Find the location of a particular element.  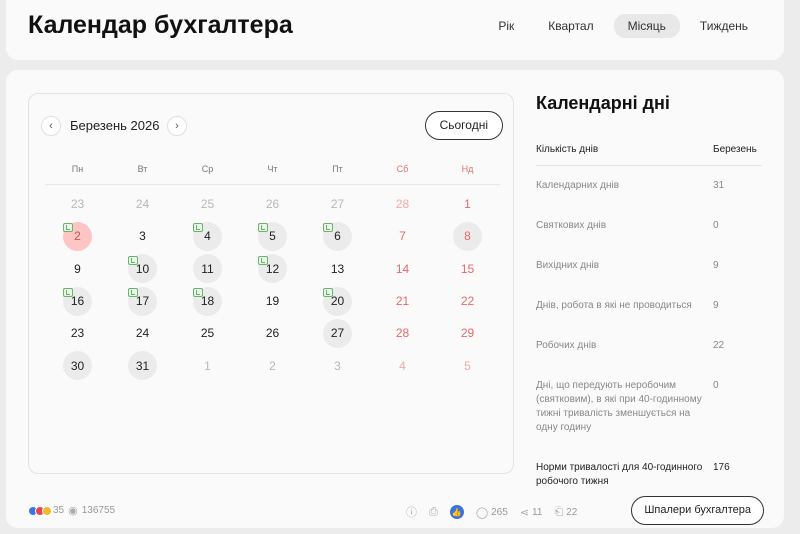

calendar-cell: 5 is located at coordinates (272, 236).